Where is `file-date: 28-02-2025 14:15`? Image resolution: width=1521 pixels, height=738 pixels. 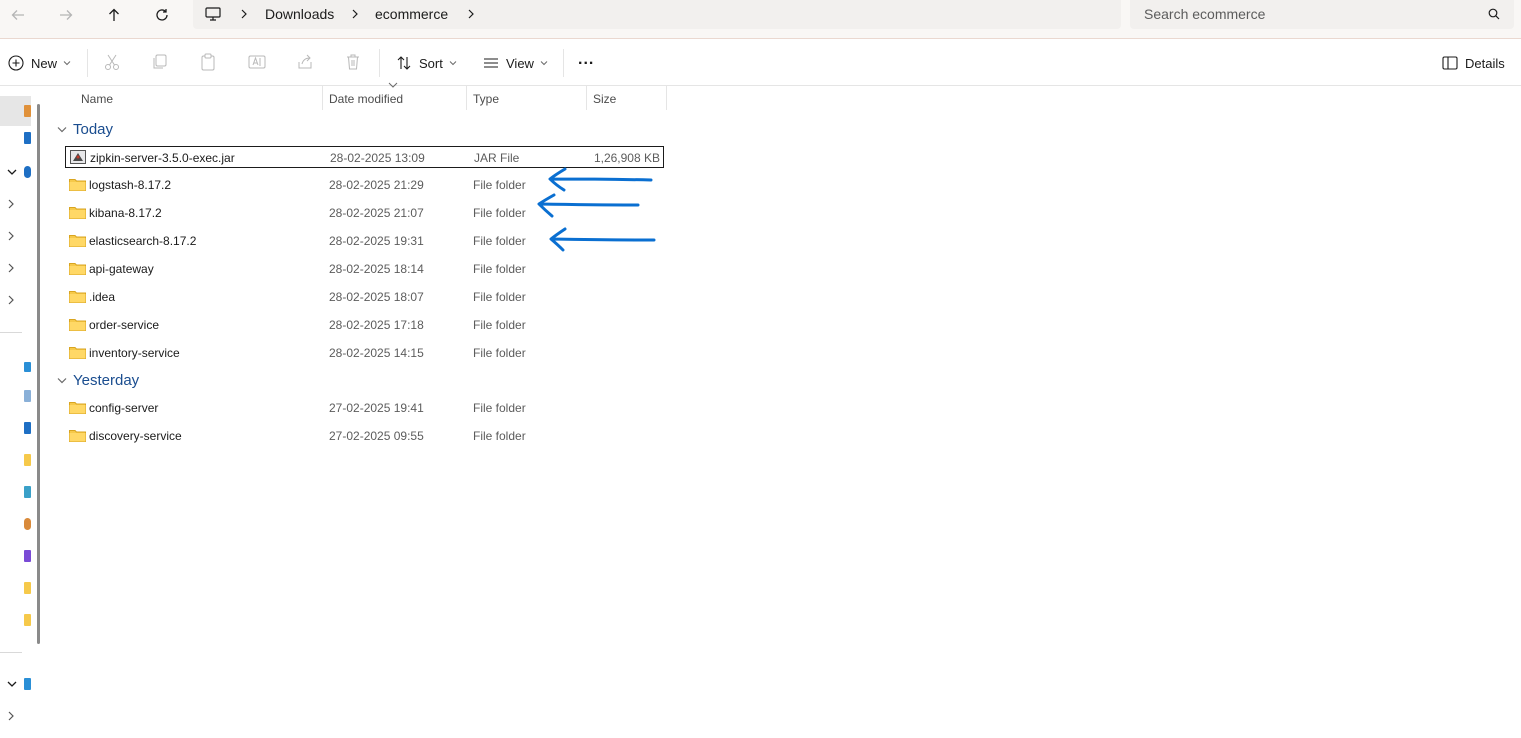
file-date: 28-02-2025 14:15 is located at coordinates (376, 353).